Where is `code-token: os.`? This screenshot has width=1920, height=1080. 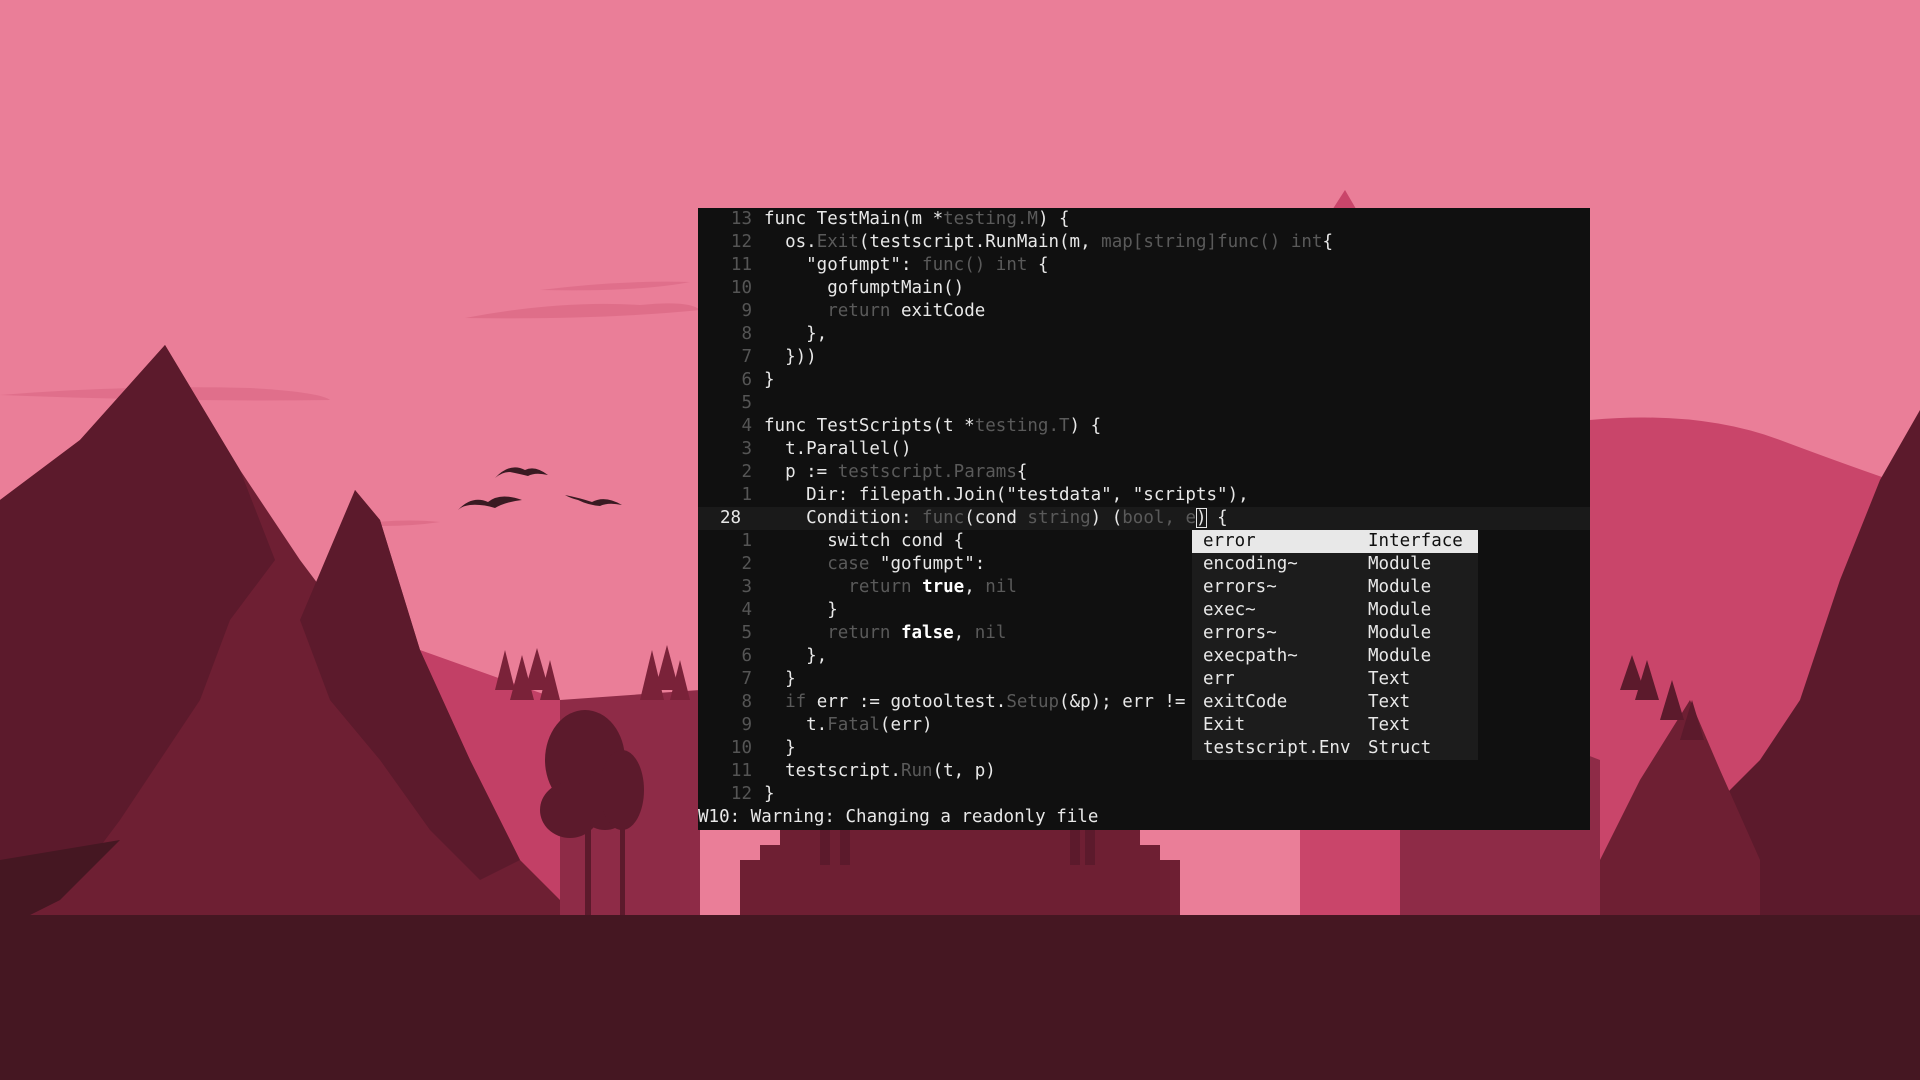 code-token: os. is located at coordinates (790, 242).